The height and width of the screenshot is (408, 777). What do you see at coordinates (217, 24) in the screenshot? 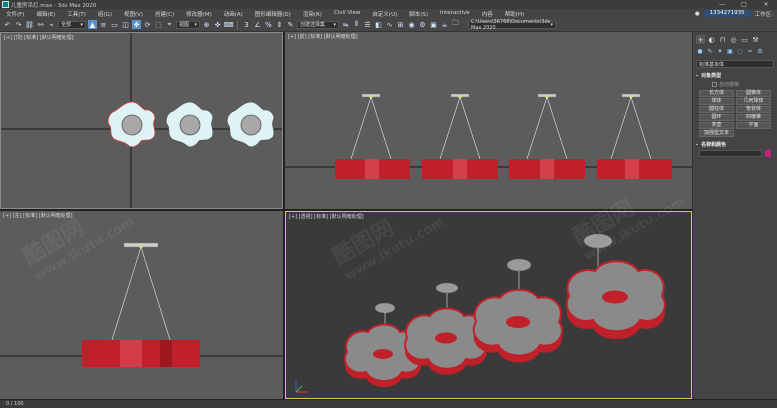
I see `mirror-axis-icon: ✜` at bounding box center [217, 24].